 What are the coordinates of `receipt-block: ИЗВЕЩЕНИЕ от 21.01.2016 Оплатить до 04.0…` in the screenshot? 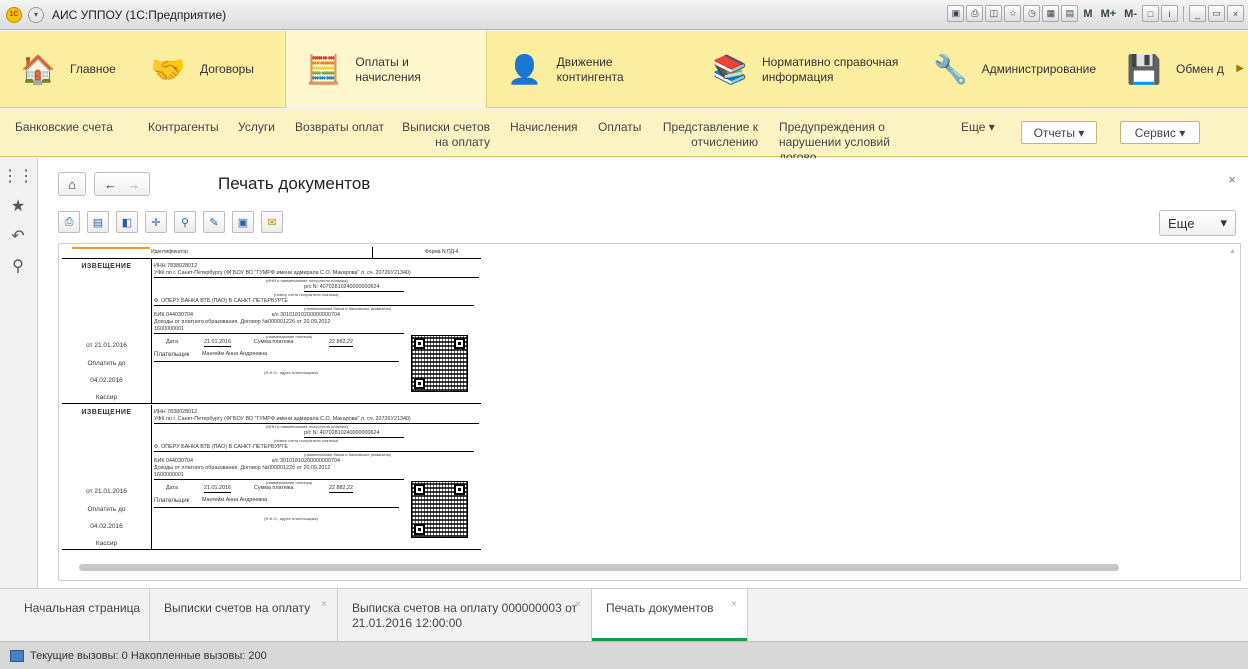 It's located at (271, 331).